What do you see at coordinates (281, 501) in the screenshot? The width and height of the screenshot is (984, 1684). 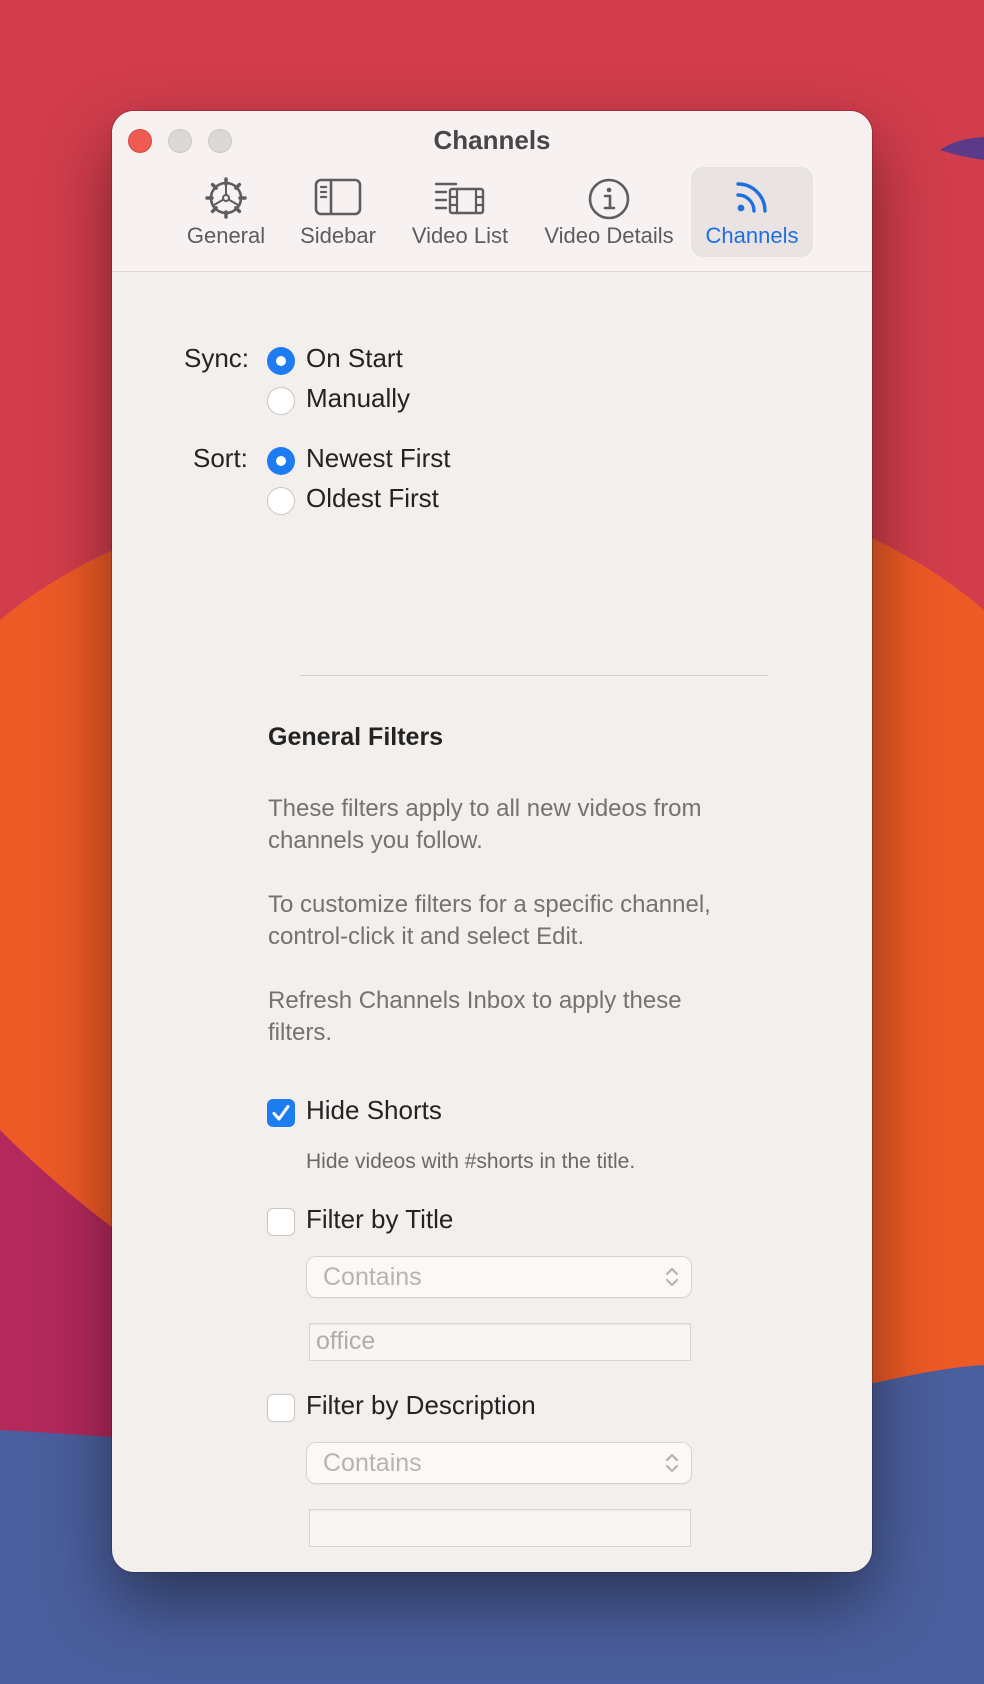 I see `sort-oldest-first-radio` at bounding box center [281, 501].